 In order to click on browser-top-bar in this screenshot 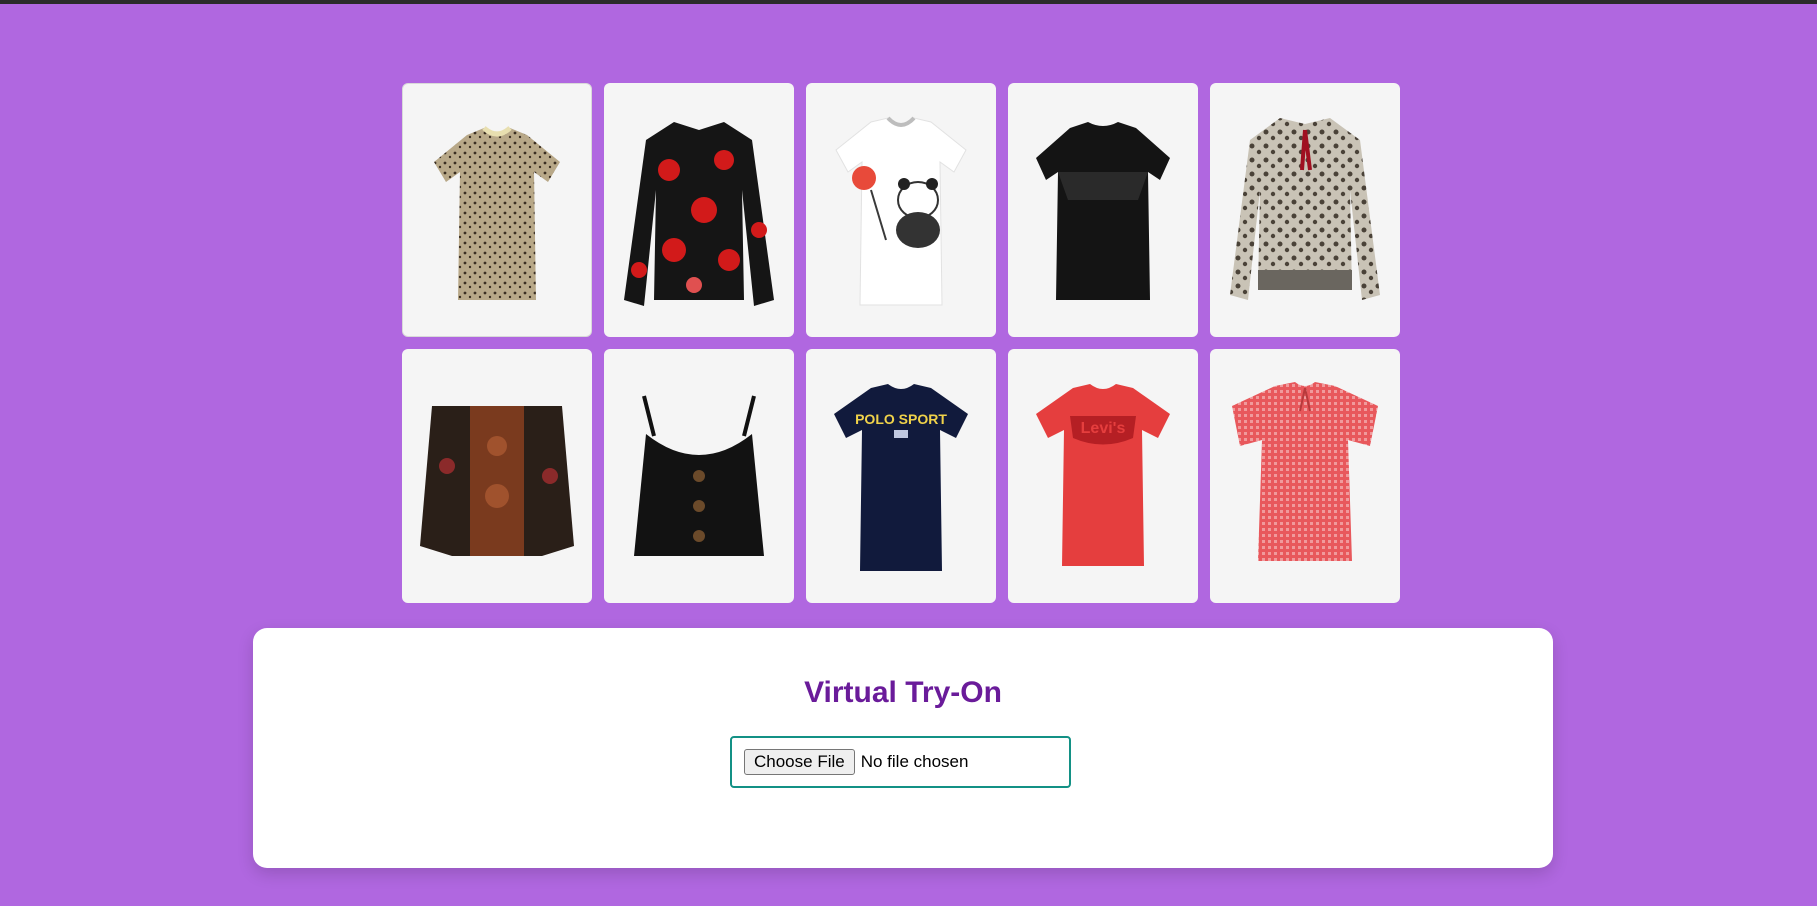, I will do `click(908, 2)`.